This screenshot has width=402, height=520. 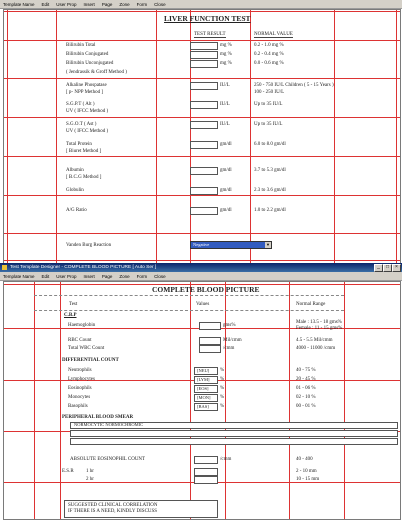 I want to click on lft-col-normal: NORMAL VALUE, so click(x=273, y=35).